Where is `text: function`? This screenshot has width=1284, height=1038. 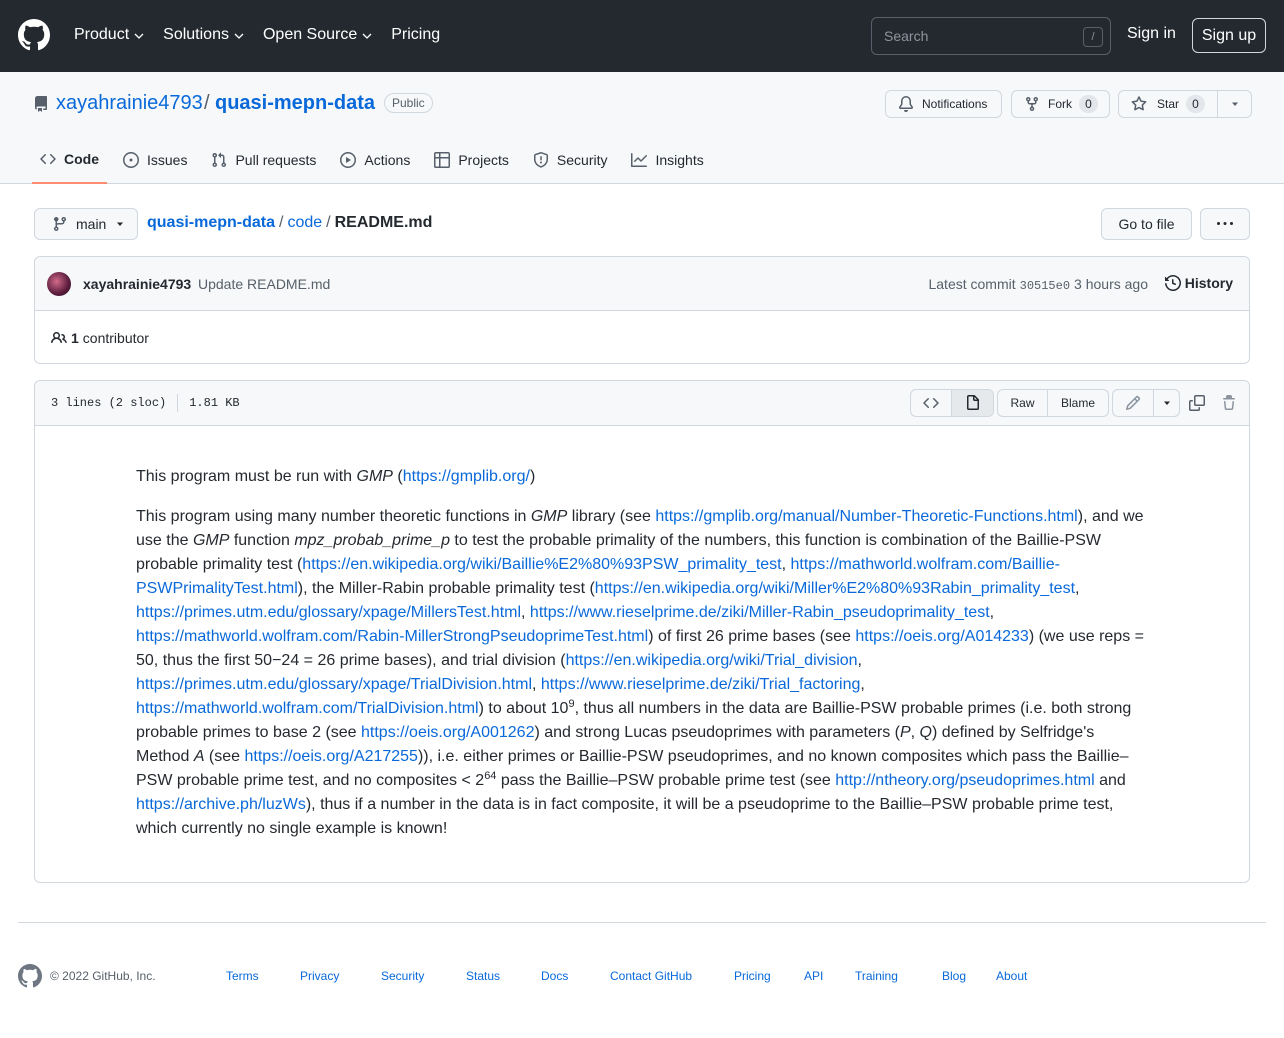 text: function is located at coordinates (262, 540).